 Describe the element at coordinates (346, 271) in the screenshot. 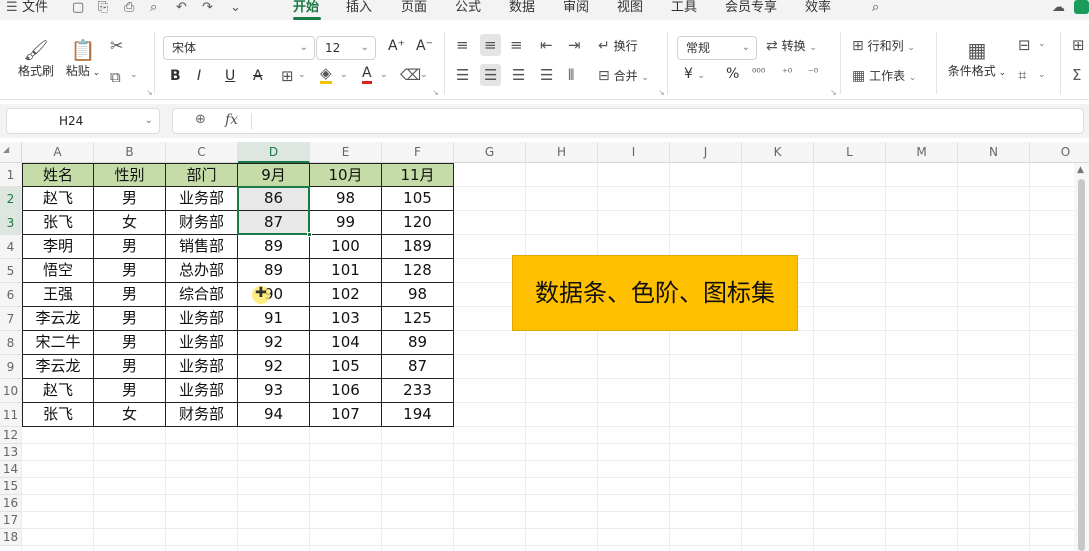

I see `table-cell: 101` at that location.